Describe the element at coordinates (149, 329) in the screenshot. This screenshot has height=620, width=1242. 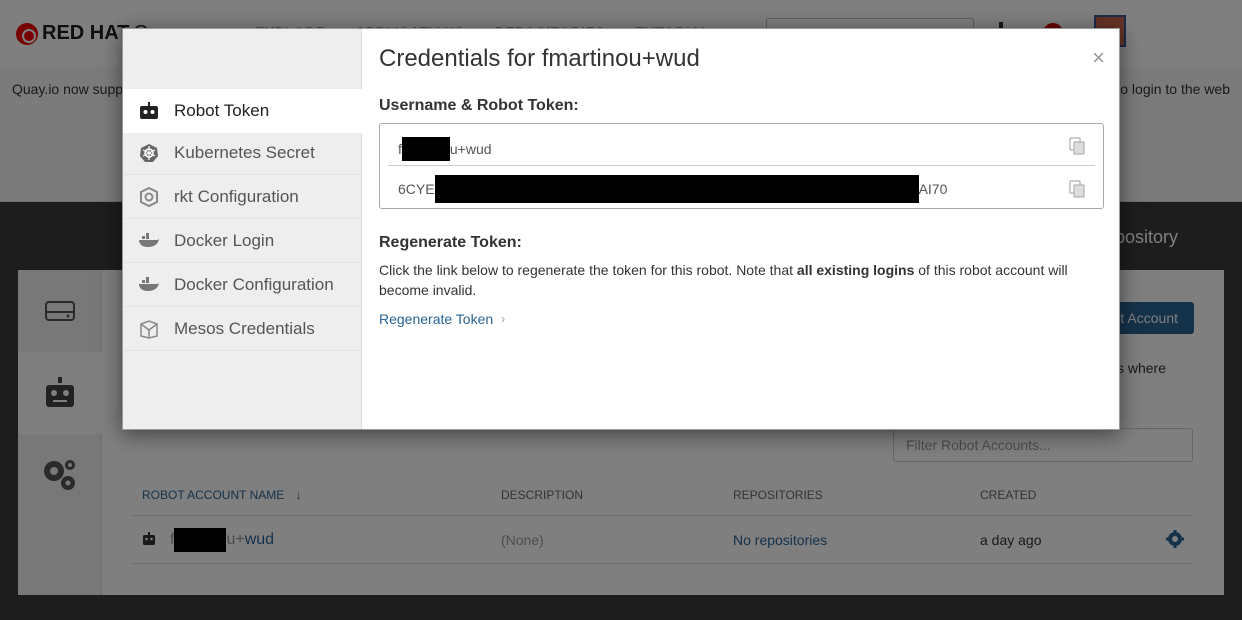
I see `mesos-icon` at that location.